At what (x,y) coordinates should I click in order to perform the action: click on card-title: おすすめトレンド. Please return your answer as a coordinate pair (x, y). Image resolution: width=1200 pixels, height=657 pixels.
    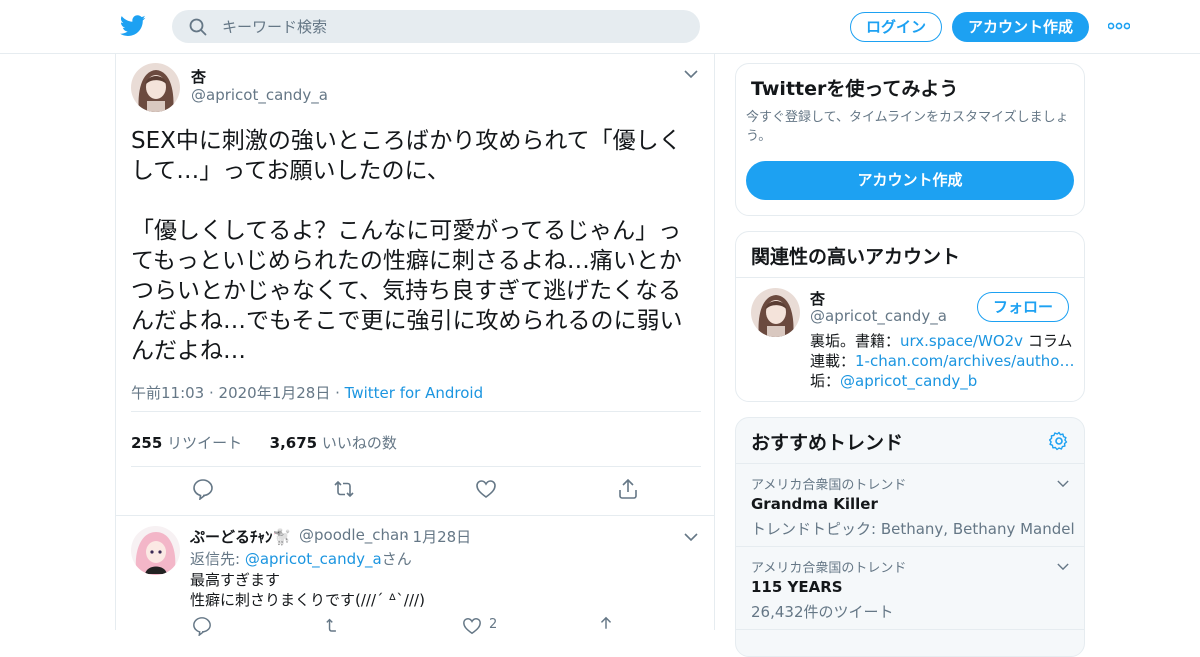
    Looking at the image, I should click on (827, 443).